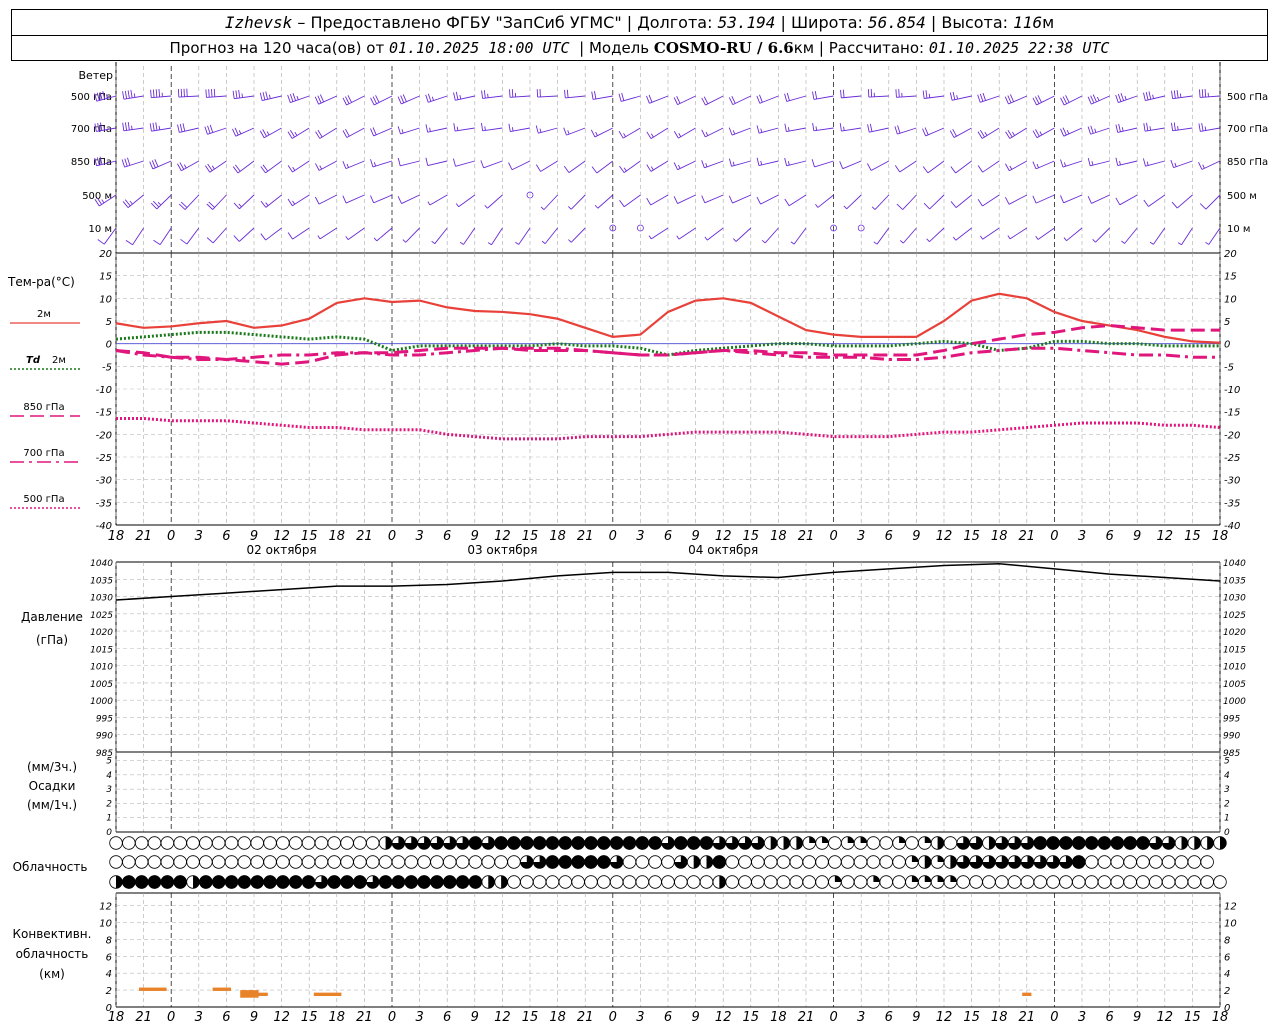  Describe the element at coordinates (1227, 940) in the screenshot. I see `conv-tick-right: 8` at that location.